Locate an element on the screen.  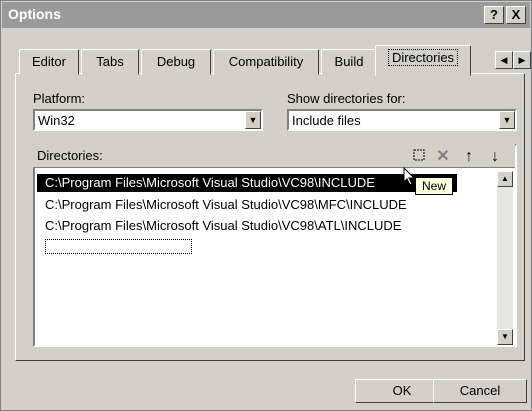
tab-compatibility: Compatibility is located at coordinates (266, 62).